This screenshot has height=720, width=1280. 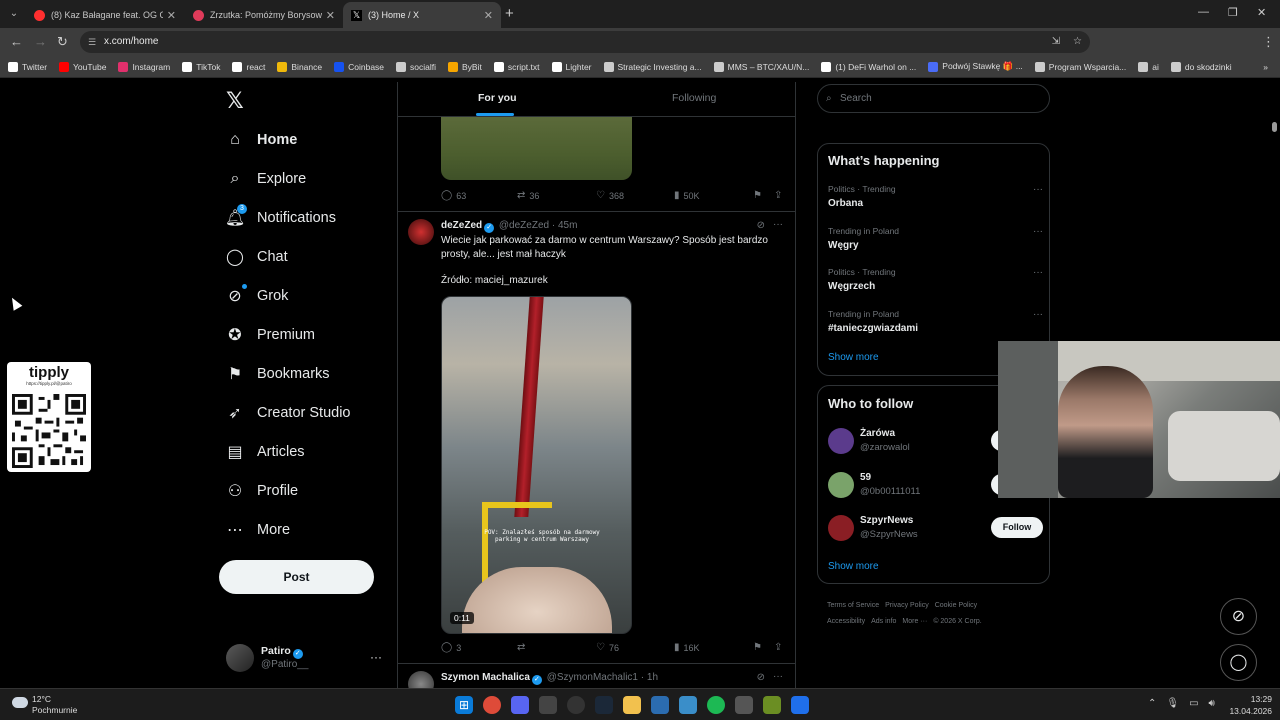 What do you see at coordinates (914, 621) in the screenshot?
I see `footer-link: More ···` at bounding box center [914, 621].